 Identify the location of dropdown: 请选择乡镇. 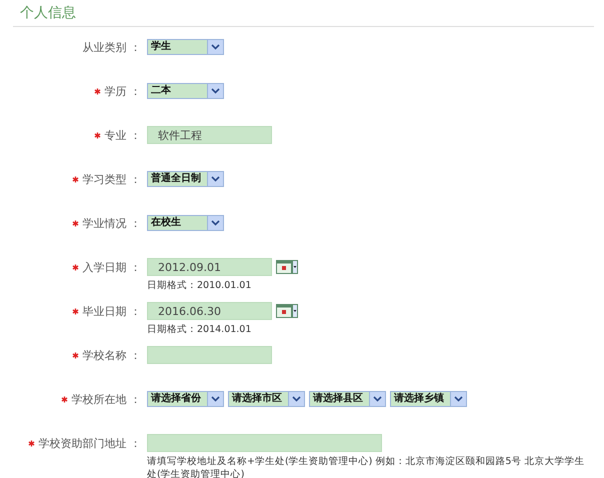
(428, 399).